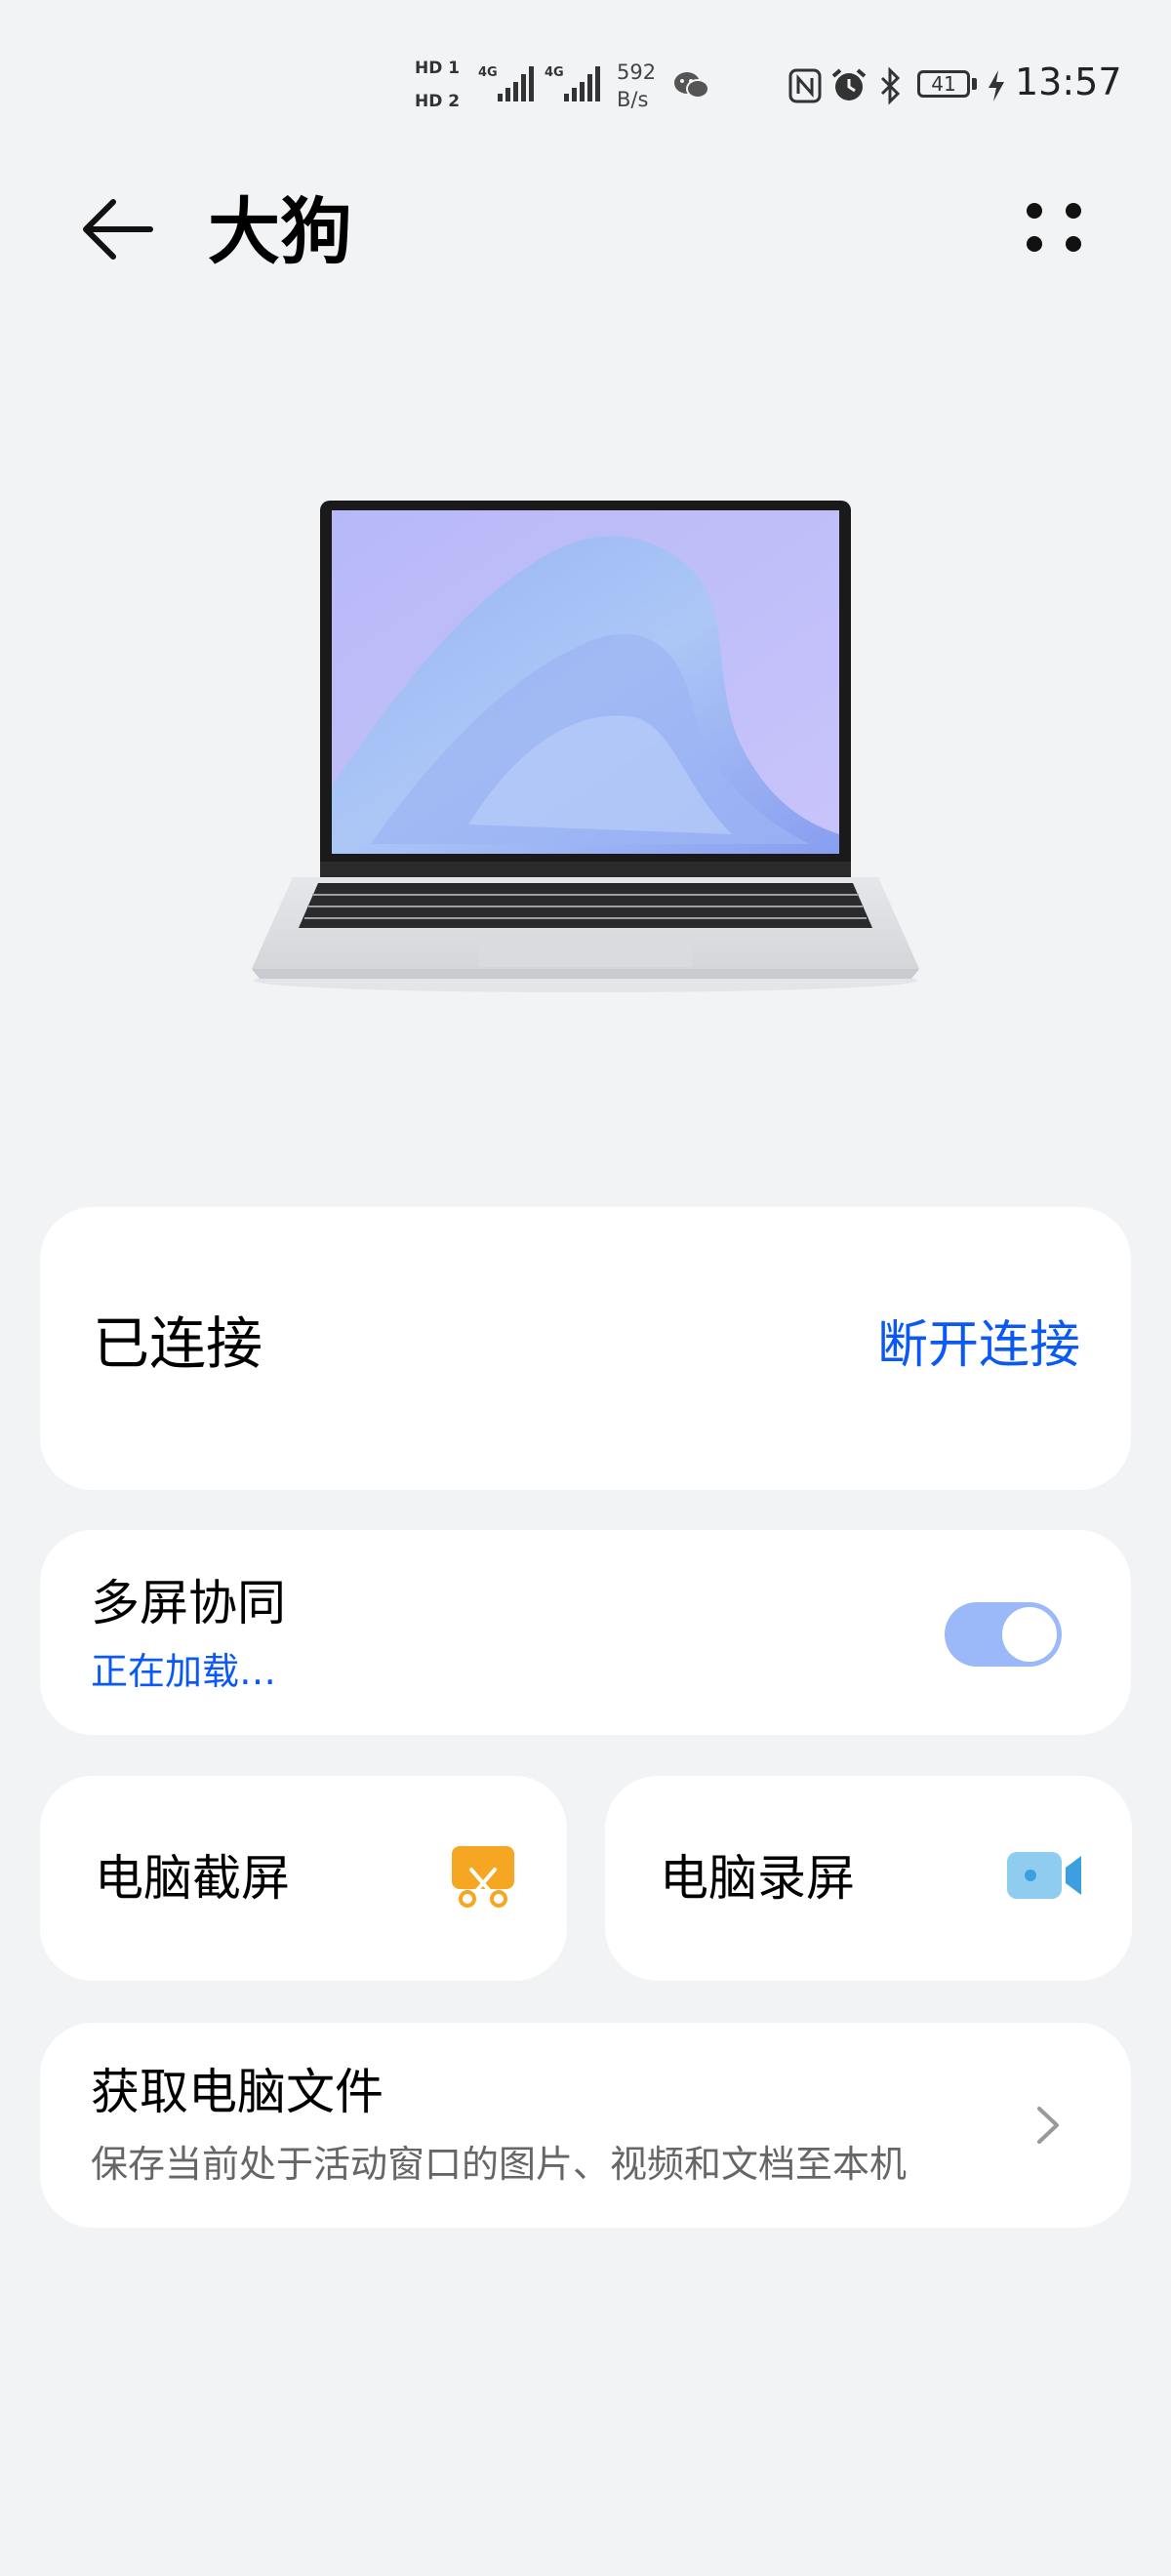 The height and width of the screenshot is (2576, 1171). Describe the element at coordinates (633, 99) in the screenshot. I see `network-speed-unit: B/s` at that location.